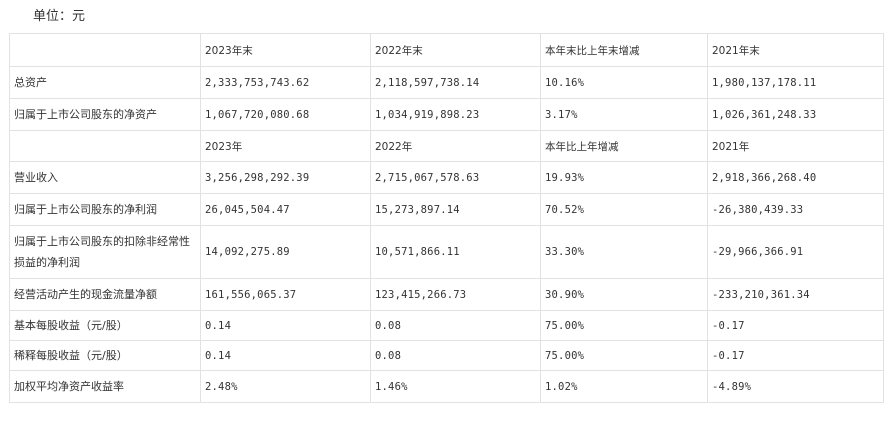 This screenshot has width=888, height=430. Describe the element at coordinates (624, 146) in the screenshot. I see `header-cell: 本年比上年增减` at that location.